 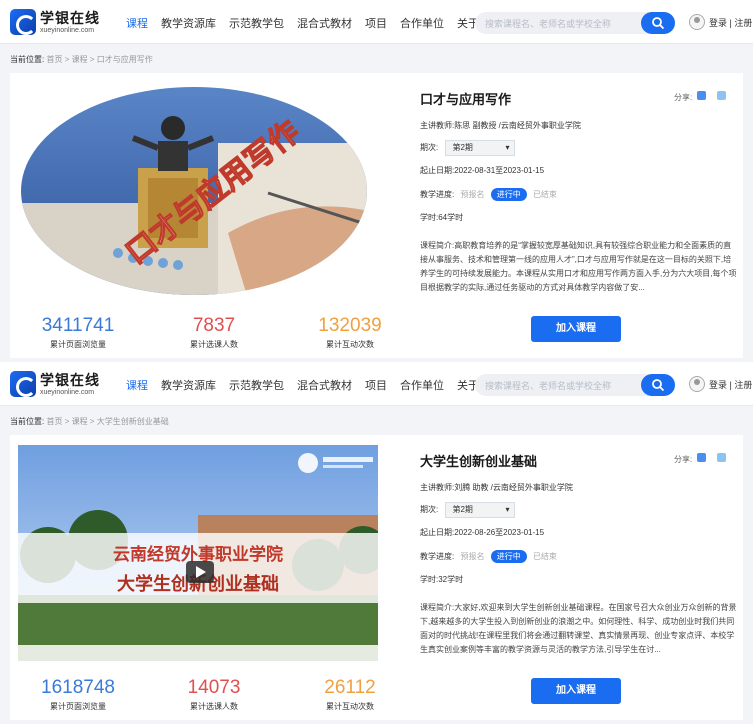 I want to click on interactions-count: 132039, so click(x=350, y=325).